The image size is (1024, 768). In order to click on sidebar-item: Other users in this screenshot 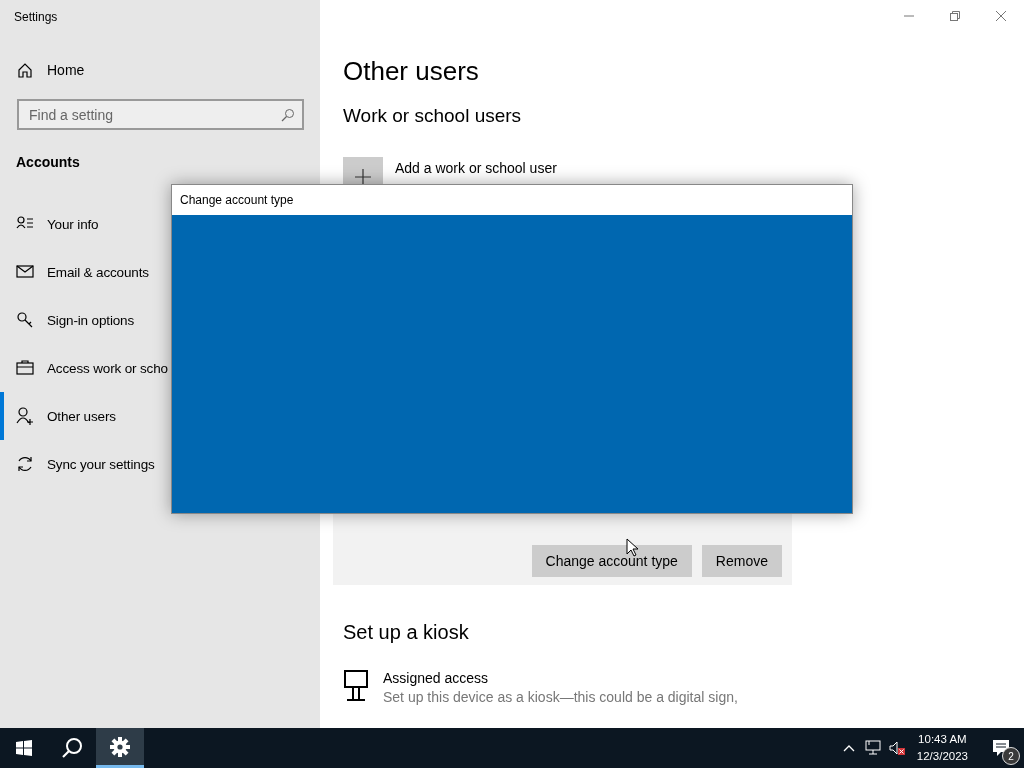, I will do `click(58, 416)`.